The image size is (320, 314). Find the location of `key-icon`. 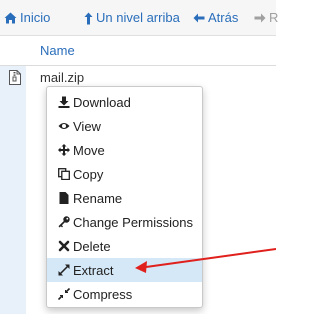

key-icon is located at coordinates (64, 222).